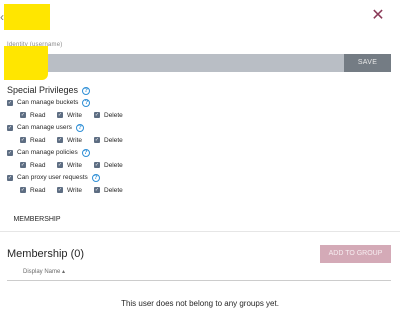 This screenshot has height=324, width=400. Describe the element at coordinates (48, 102) in the screenshot. I see `privilege-label: Can manage buckets` at that location.